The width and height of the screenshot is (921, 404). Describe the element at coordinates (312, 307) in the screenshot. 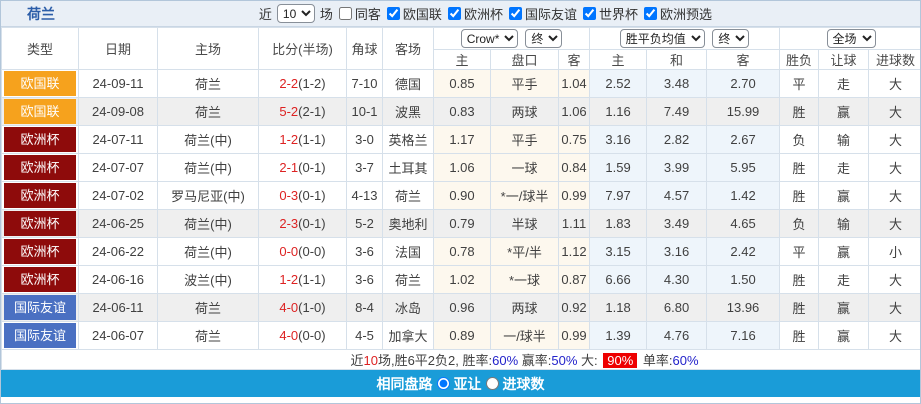

I see `halftime-score: (1-0)` at that location.